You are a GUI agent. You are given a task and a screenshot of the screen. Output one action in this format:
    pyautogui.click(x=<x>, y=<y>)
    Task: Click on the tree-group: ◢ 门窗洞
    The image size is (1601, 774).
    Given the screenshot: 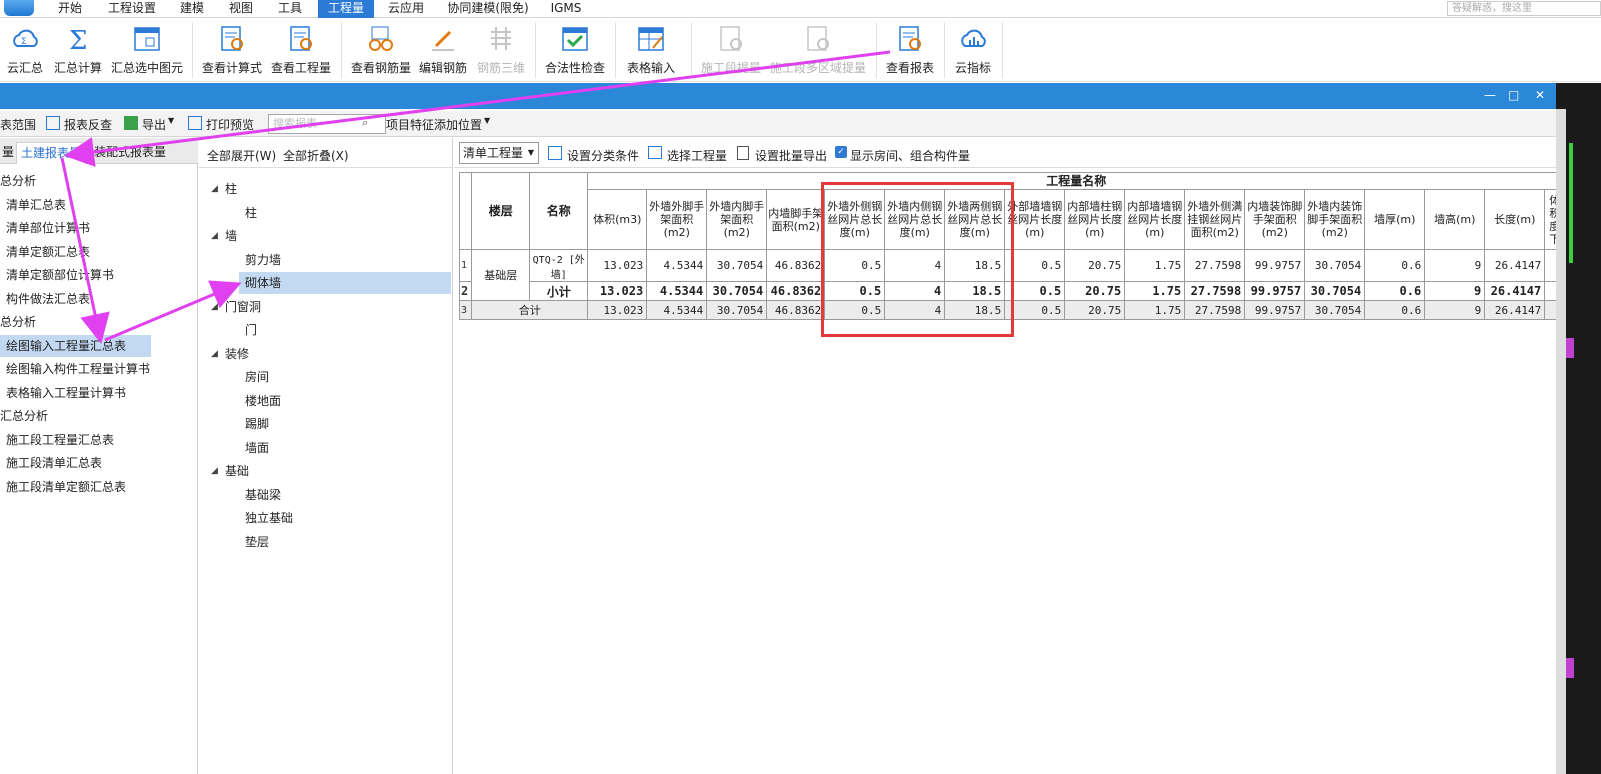 What is the action you would take?
    pyautogui.click(x=230, y=307)
    